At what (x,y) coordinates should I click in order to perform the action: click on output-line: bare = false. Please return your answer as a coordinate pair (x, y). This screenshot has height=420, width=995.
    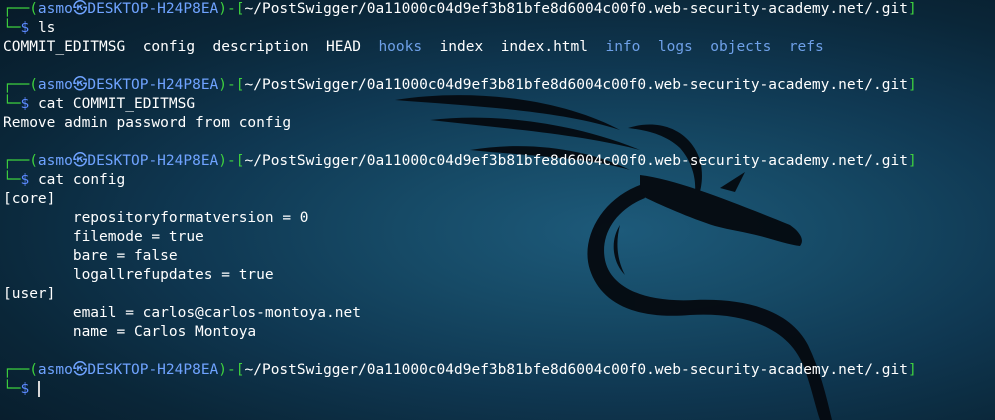
    Looking at the image, I should click on (90, 256).